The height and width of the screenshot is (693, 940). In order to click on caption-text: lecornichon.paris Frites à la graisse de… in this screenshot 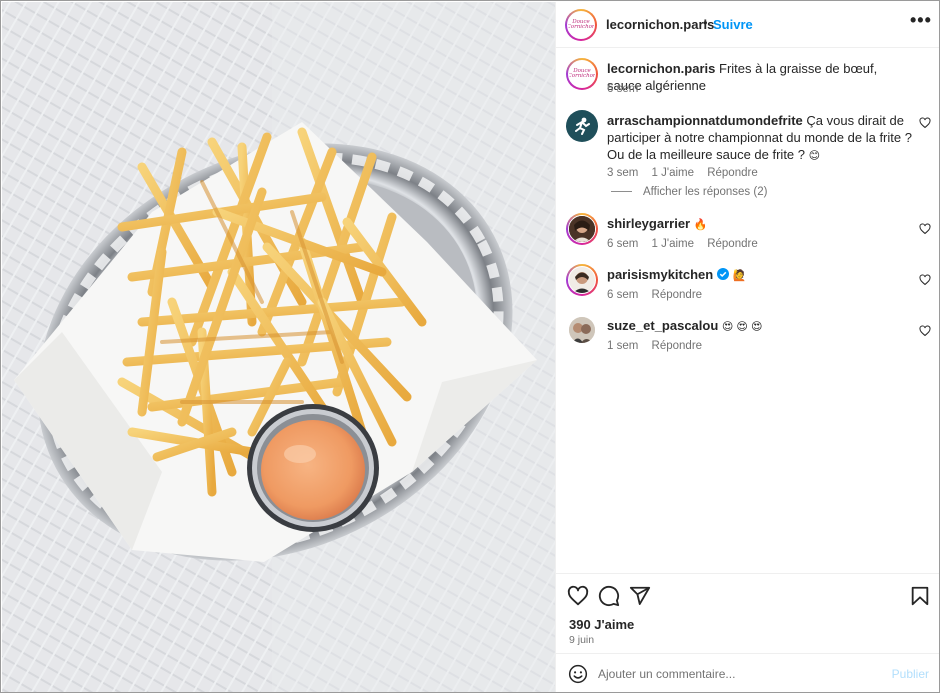, I will do `click(759, 77)`.